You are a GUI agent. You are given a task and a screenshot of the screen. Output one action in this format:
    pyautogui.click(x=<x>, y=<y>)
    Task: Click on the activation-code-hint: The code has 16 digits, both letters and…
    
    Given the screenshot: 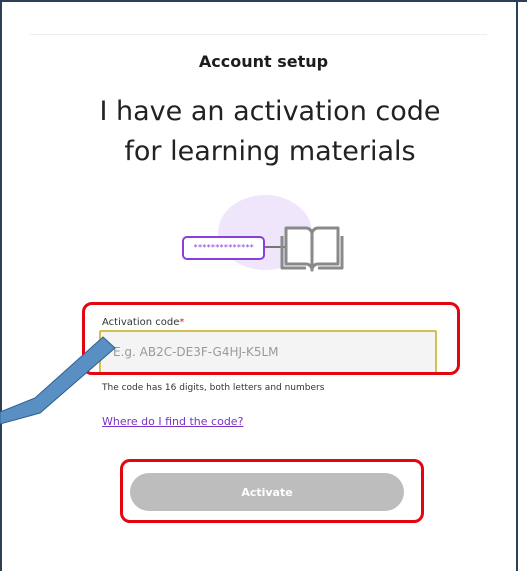 What is the action you would take?
    pyautogui.click(x=213, y=388)
    